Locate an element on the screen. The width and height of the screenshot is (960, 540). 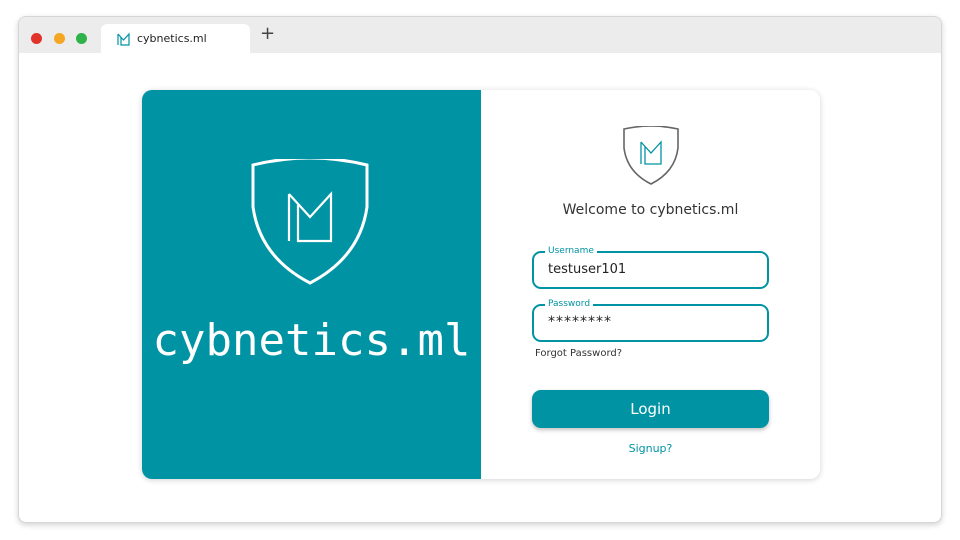
username-label: Username is located at coordinates (571, 251).